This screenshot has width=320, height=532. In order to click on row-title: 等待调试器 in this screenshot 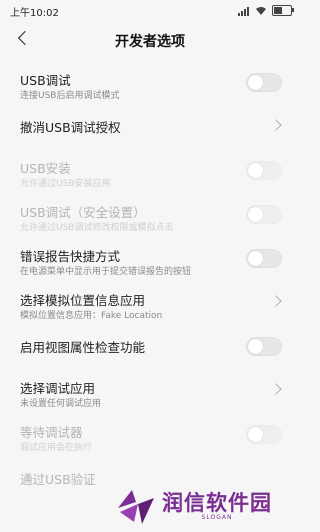, I will do `click(51, 432)`.